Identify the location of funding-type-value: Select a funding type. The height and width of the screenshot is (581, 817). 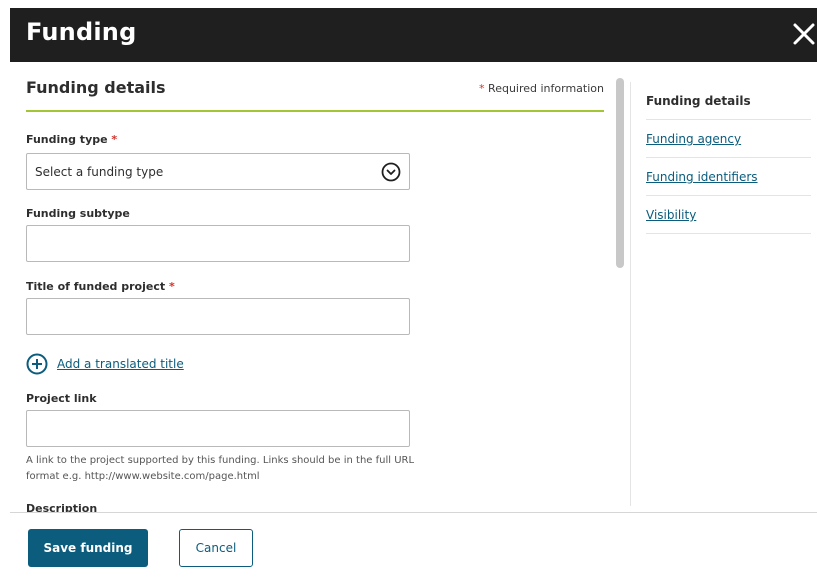
(99, 172).